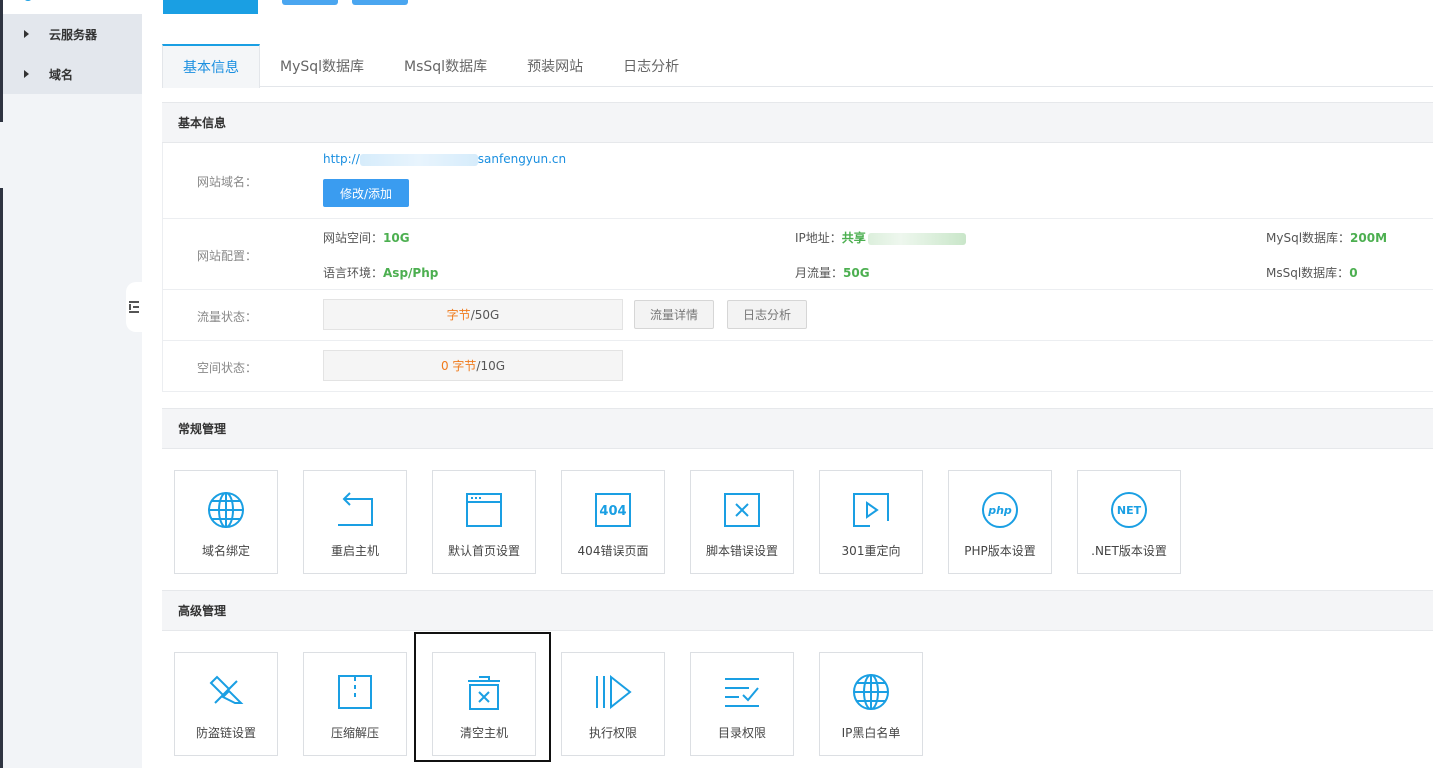  What do you see at coordinates (742, 510) in the screenshot?
I see `close-box-icon` at bounding box center [742, 510].